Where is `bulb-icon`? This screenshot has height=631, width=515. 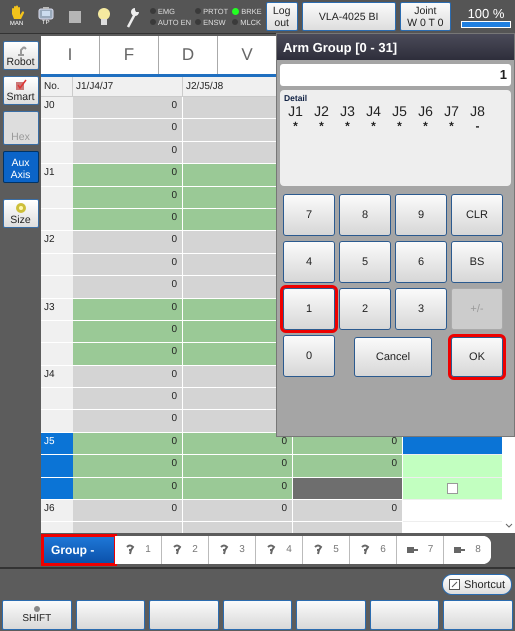 bulb-icon is located at coordinates (104, 16).